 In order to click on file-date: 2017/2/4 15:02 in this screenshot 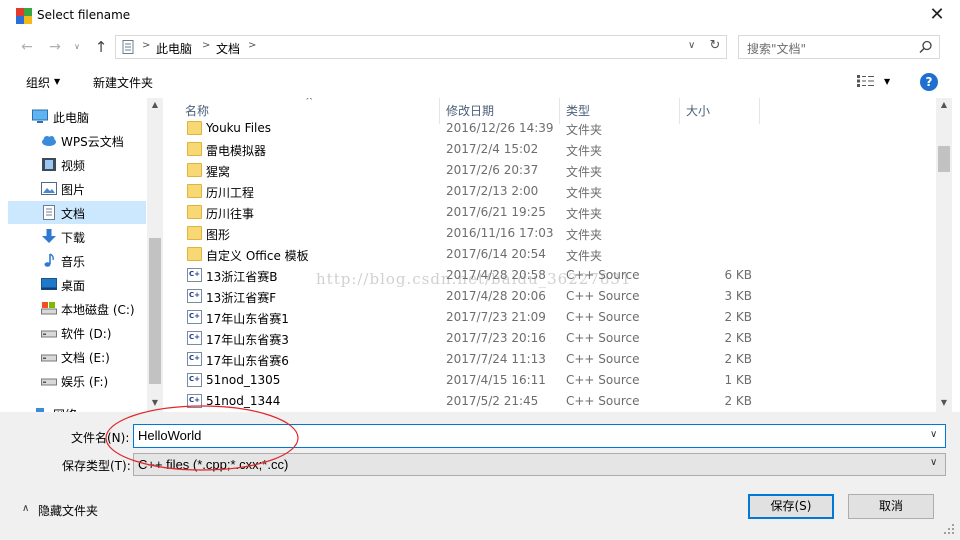, I will do `click(492, 149)`.